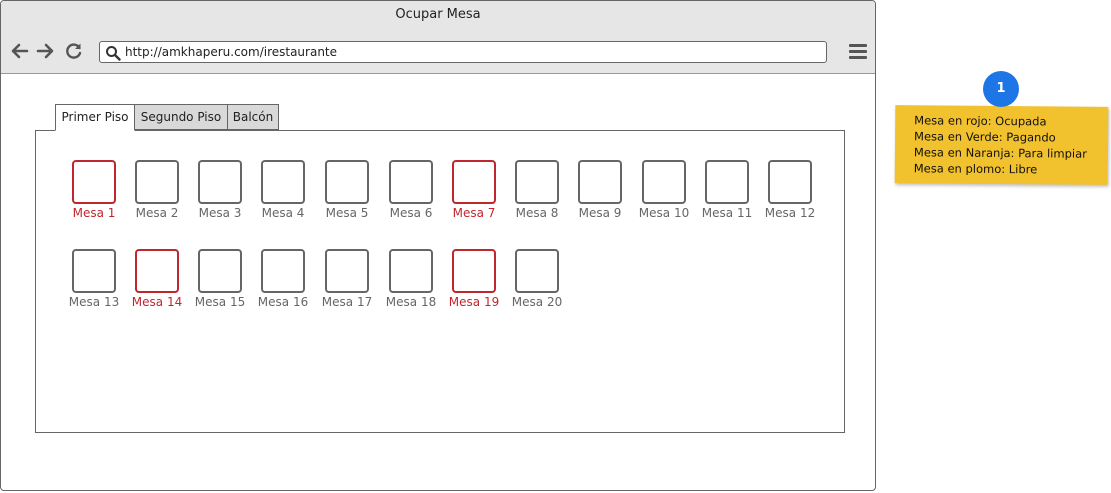 This screenshot has width=1111, height=493. What do you see at coordinates (664, 213) in the screenshot?
I see `mesa-label: Mesa 10` at bounding box center [664, 213].